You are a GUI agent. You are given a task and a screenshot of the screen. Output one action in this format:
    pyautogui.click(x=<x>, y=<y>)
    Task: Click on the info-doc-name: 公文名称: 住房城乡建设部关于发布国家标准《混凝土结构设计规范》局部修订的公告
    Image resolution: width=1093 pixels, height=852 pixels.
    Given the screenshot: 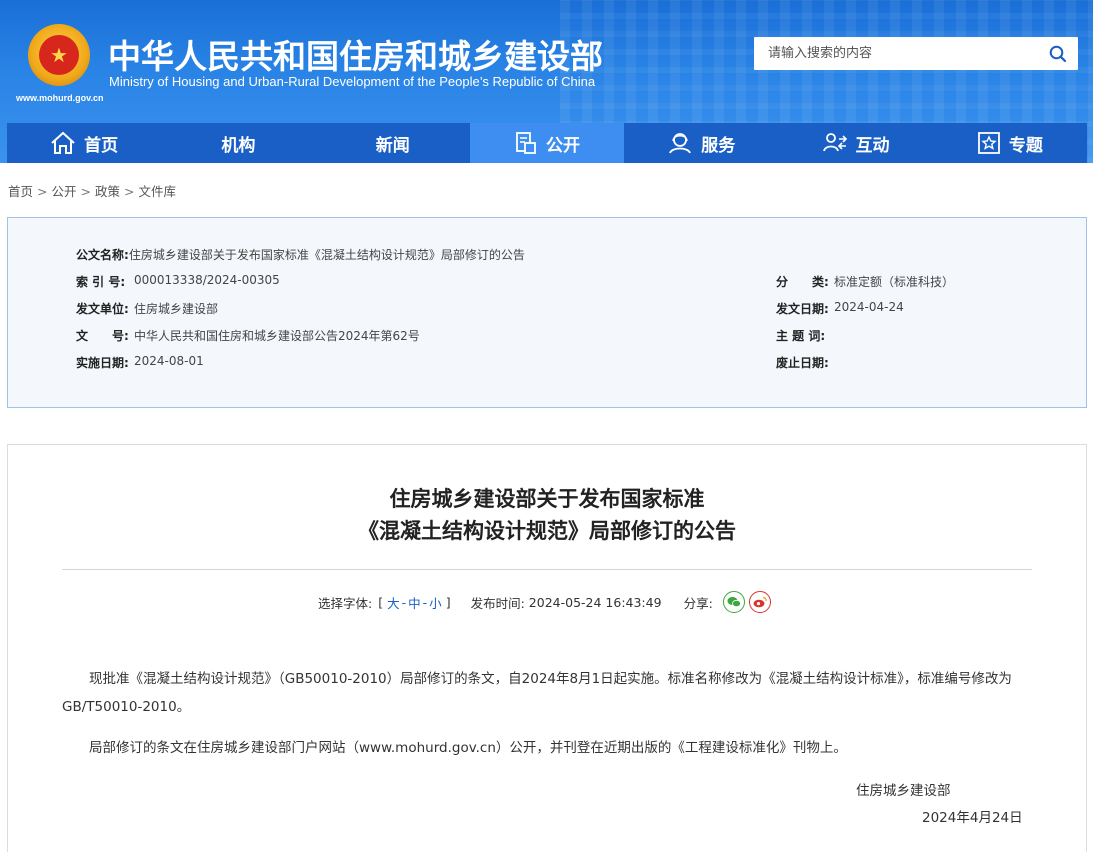 What is the action you would take?
    pyautogui.click(x=300, y=254)
    